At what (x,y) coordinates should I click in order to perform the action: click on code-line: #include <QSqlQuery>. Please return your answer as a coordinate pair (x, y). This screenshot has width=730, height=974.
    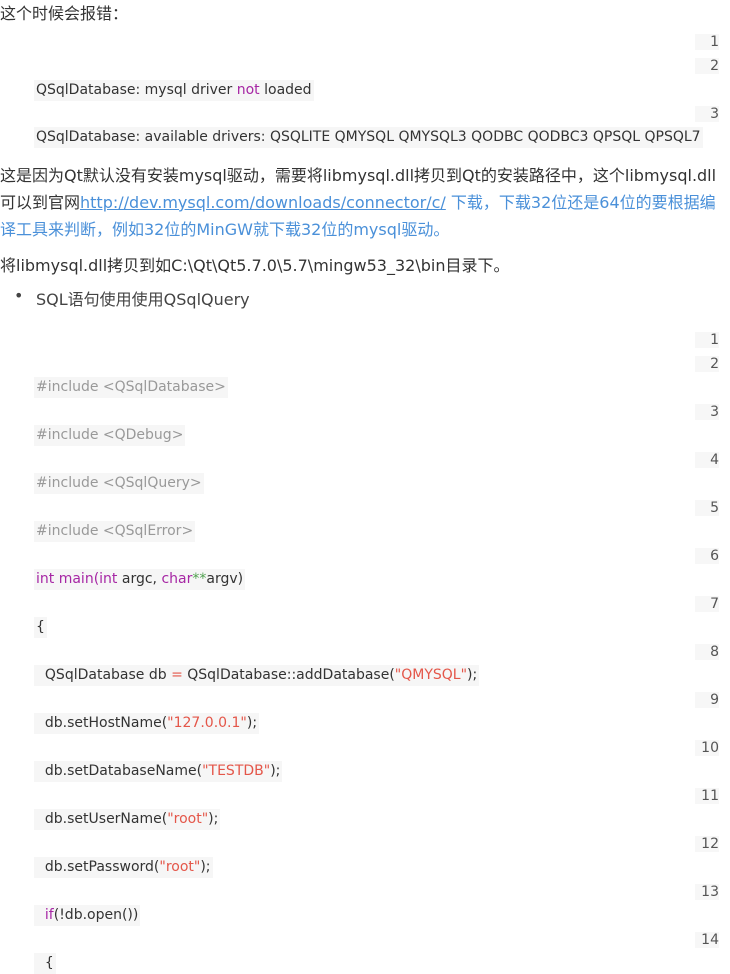
    Looking at the image, I should click on (119, 483).